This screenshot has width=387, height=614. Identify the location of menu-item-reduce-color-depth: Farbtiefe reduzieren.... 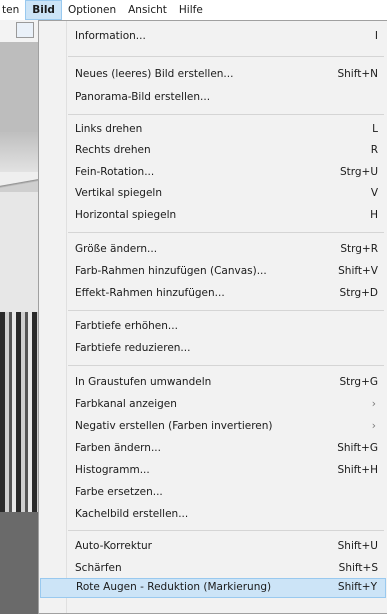
(213, 348).